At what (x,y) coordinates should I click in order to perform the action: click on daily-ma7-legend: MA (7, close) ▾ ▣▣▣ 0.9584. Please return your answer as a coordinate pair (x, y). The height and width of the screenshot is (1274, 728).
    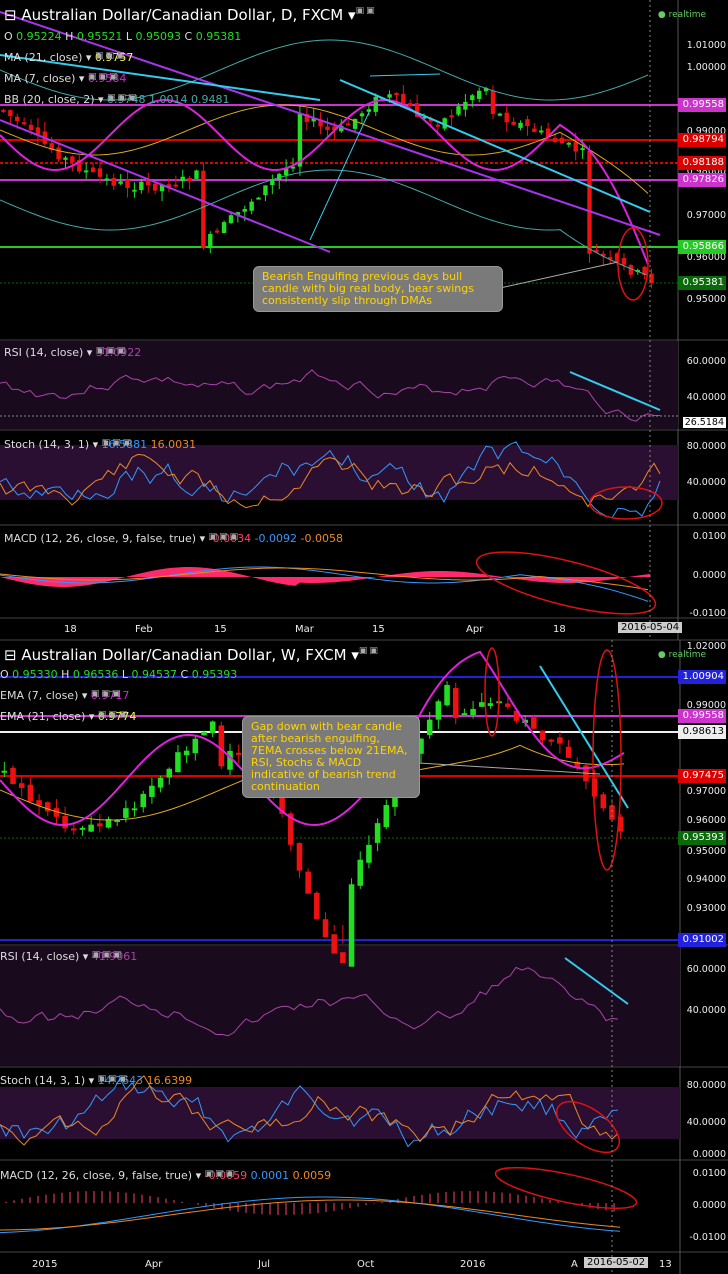
    Looking at the image, I should click on (65, 78).